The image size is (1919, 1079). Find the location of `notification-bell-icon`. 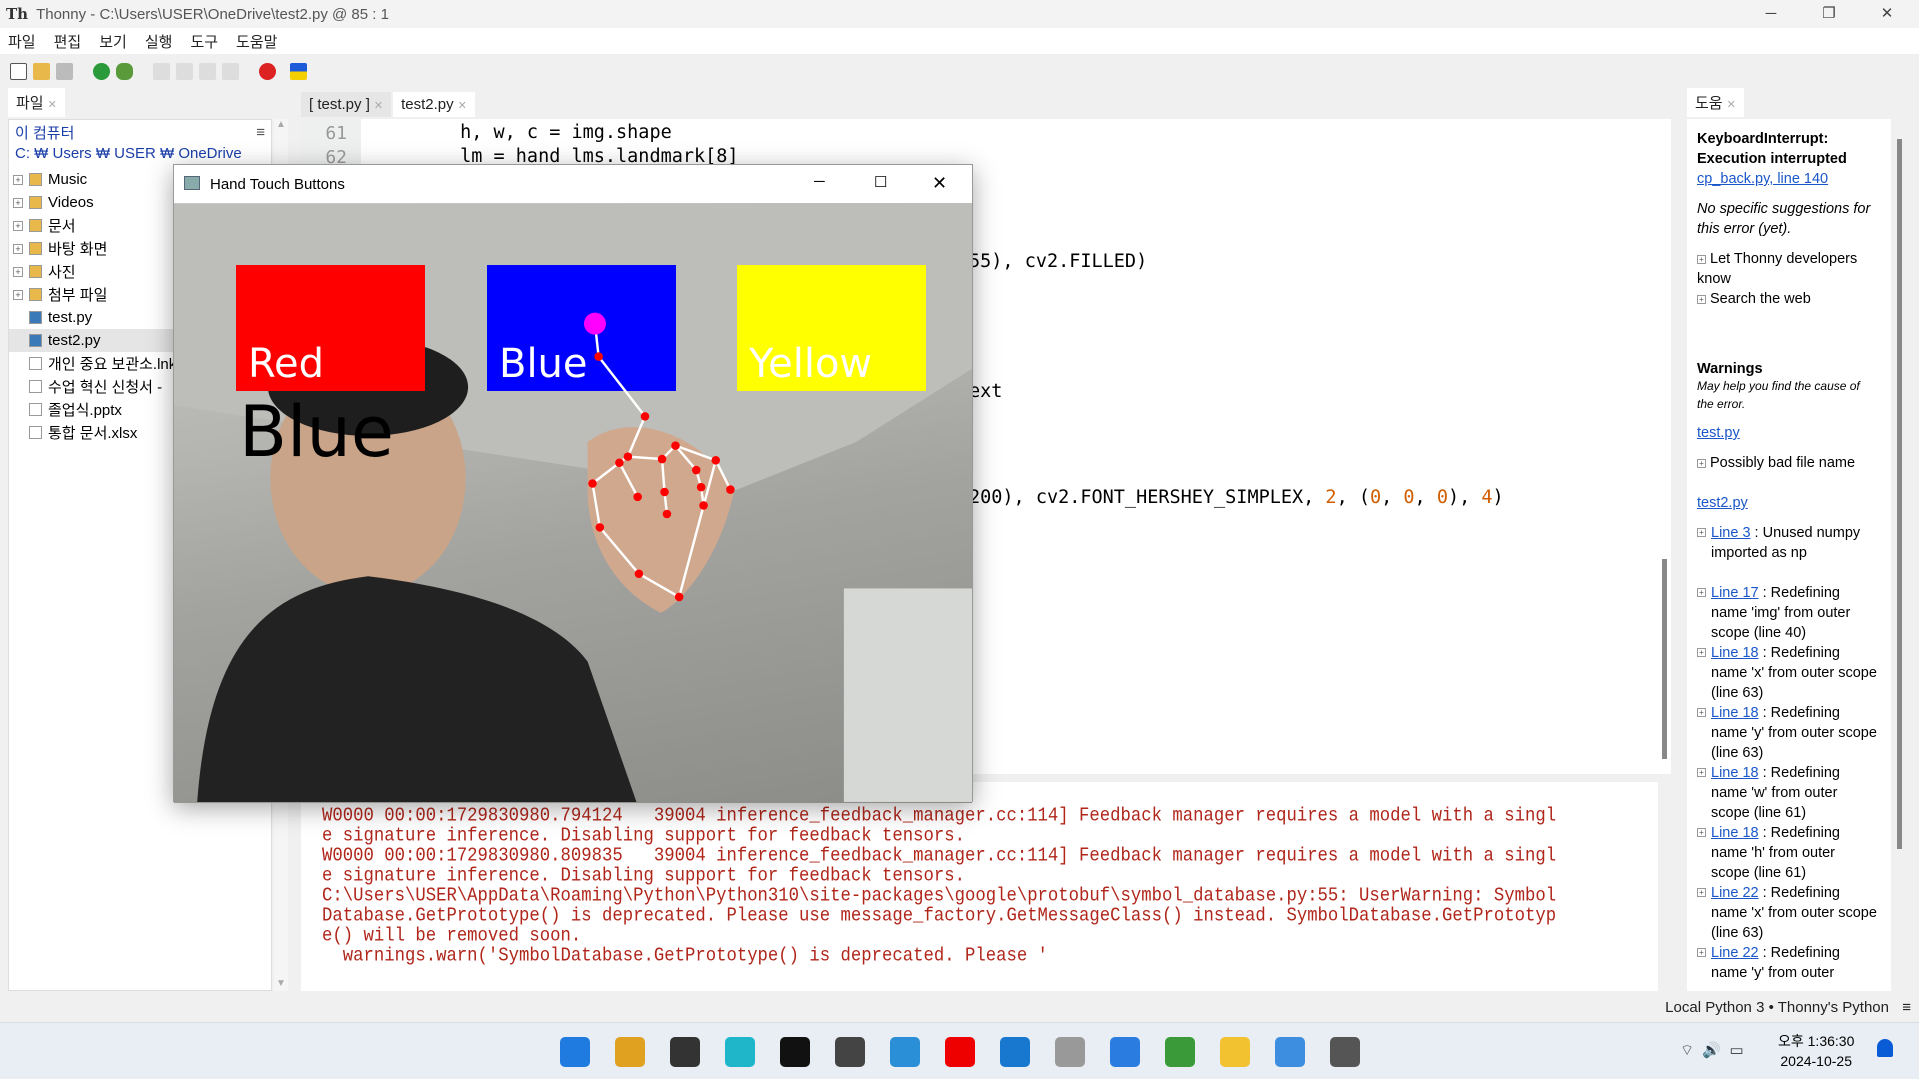

notification-bell-icon is located at coordinates (1885, 1048).